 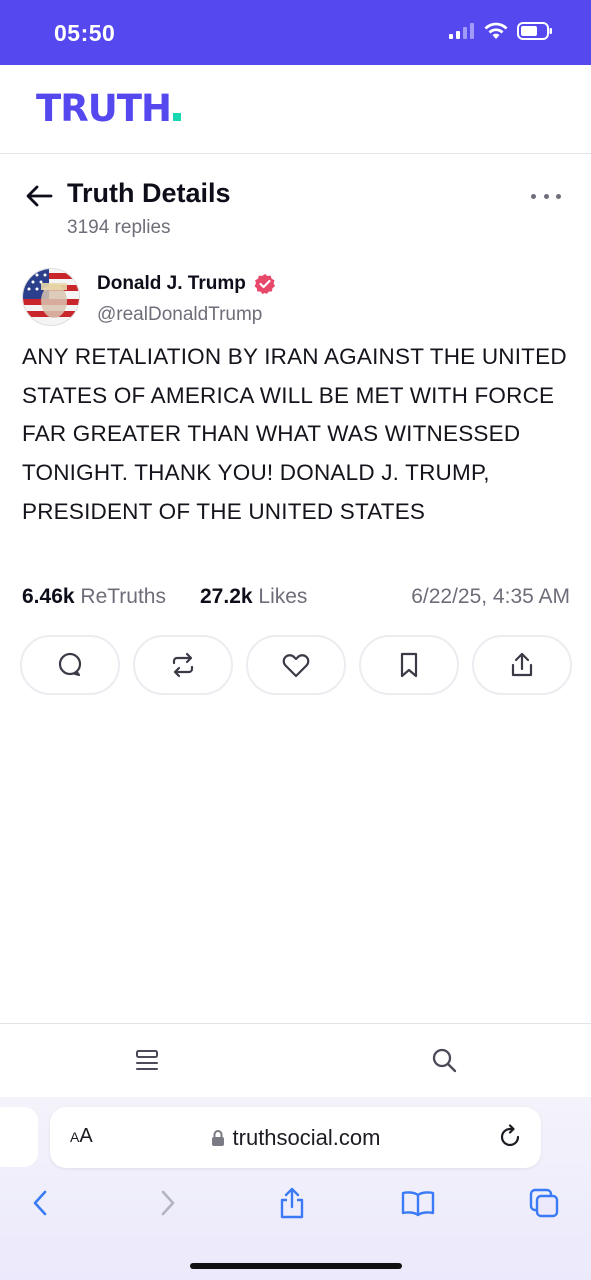 What do you see at coordinates (123, 596) in the screenshot?
I see `retruths-label: ReTruths` at bounding box center [123, 596].